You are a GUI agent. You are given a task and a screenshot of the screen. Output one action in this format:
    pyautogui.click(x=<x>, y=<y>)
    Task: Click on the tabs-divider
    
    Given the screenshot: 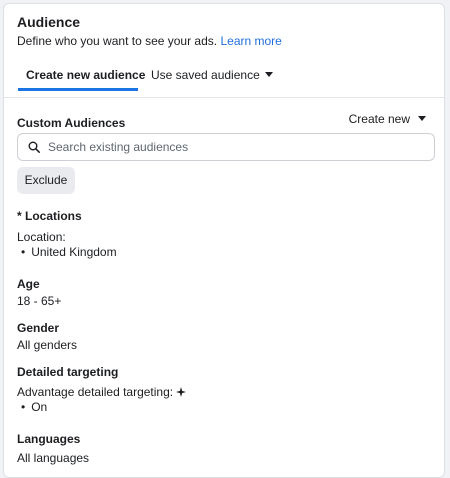 What is the action you would take?
    pyautogui.click(x=224, y=97)
    